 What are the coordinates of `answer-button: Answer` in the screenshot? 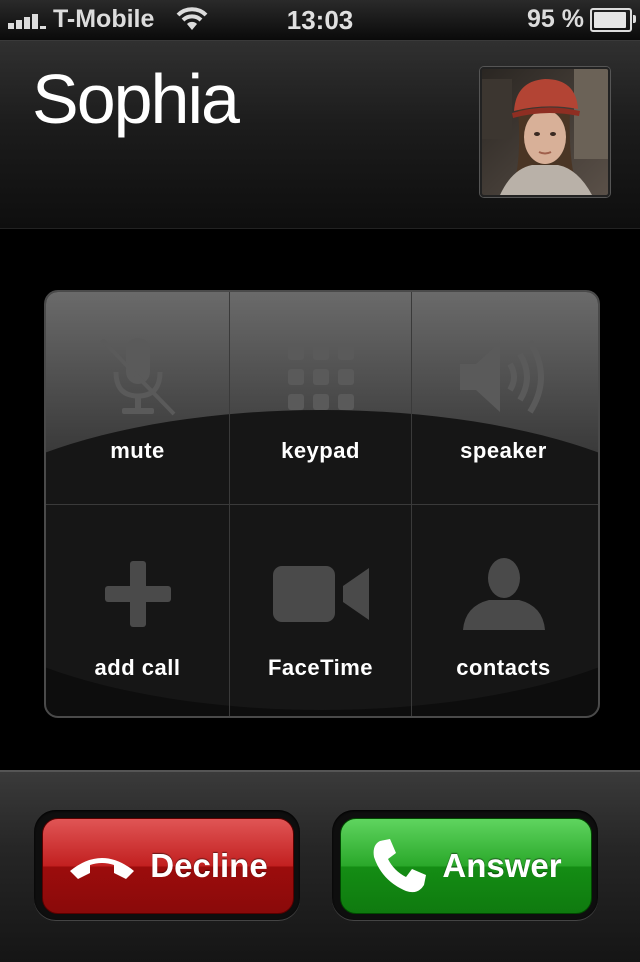 It's located at (466, 866).